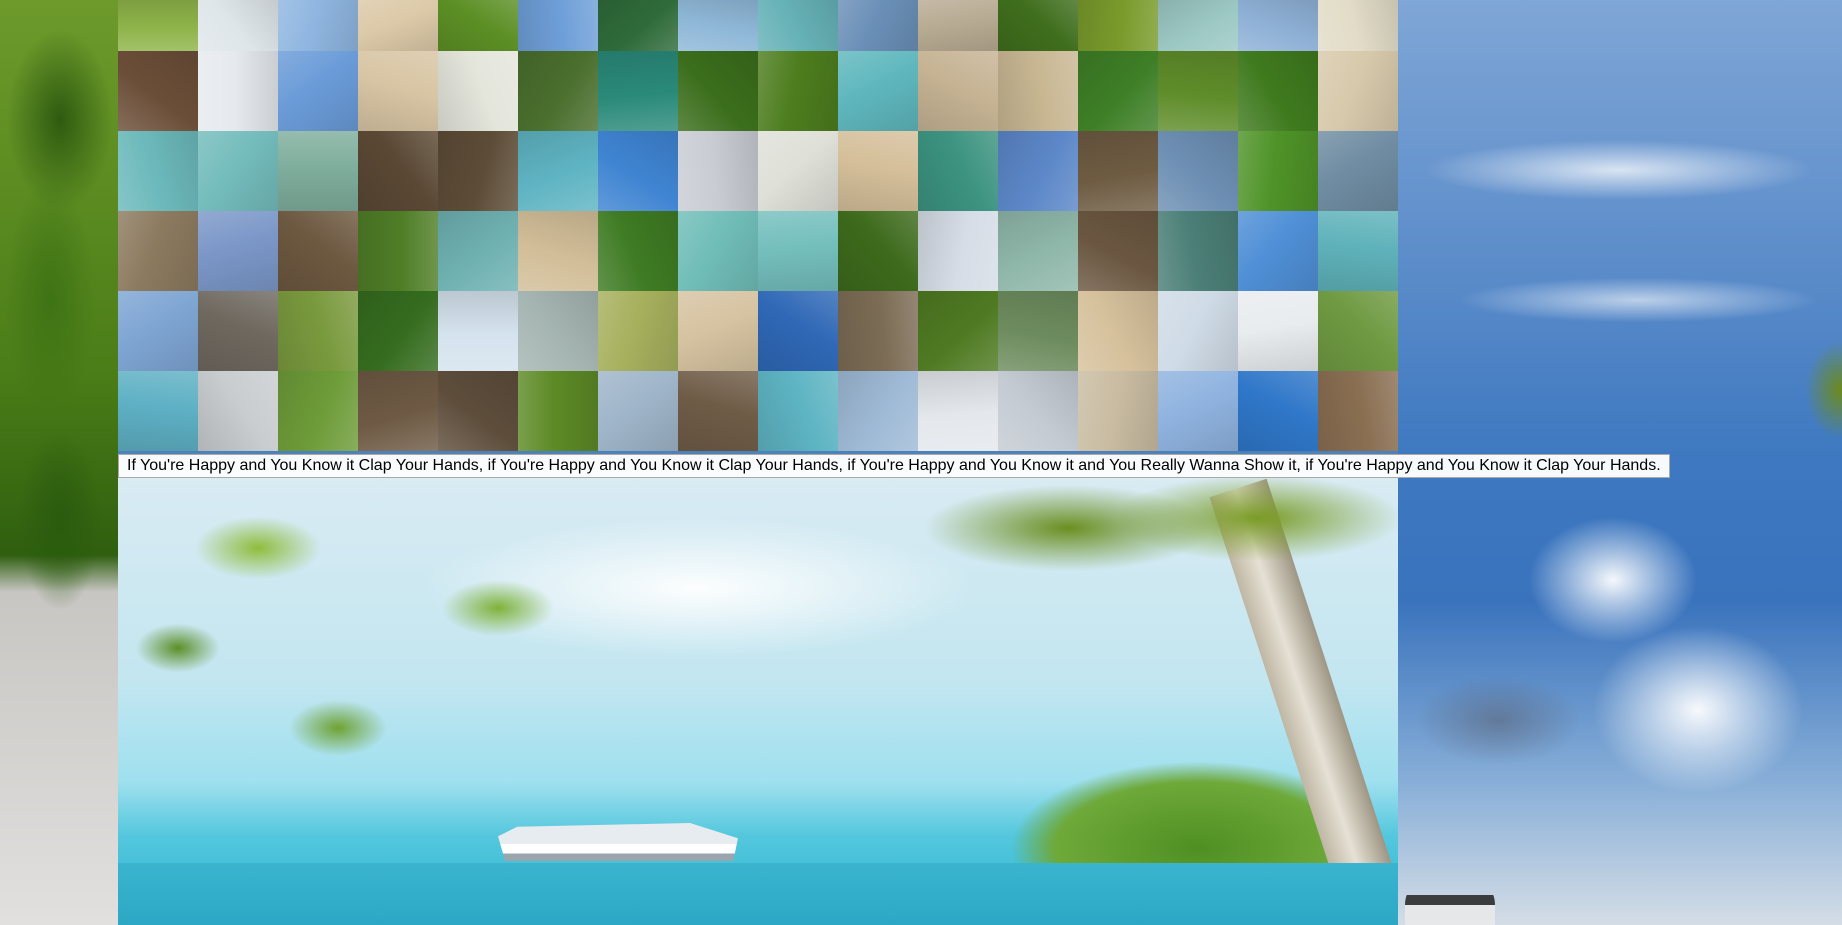 Image resolution: width=1842 pixels, height=925 pixels. I want to click on background-leaves-strip, so click(59, 462).